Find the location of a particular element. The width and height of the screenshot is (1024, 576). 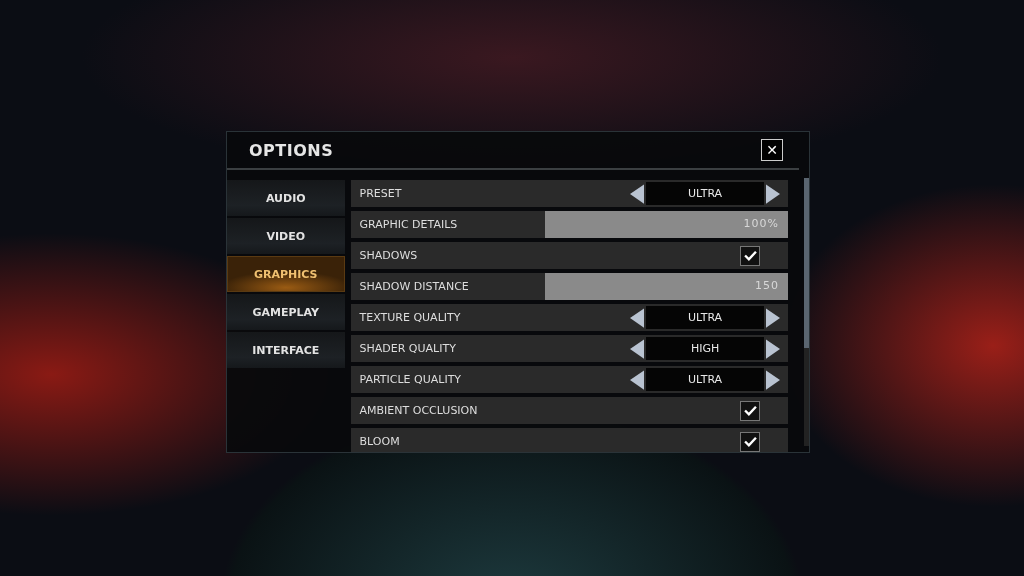

sidebar-tab: GRAPHICS is located at coordinates (286, 274).